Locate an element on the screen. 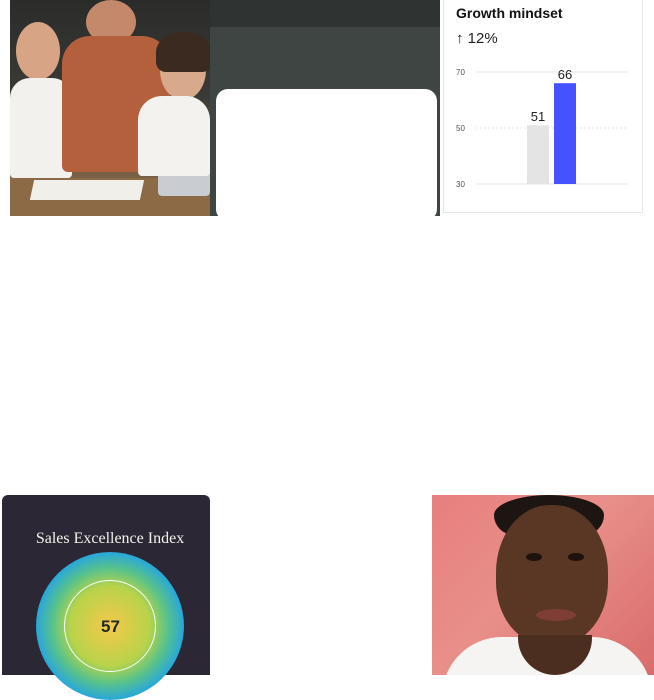  bar-previous is located at coordinates (538, 154).